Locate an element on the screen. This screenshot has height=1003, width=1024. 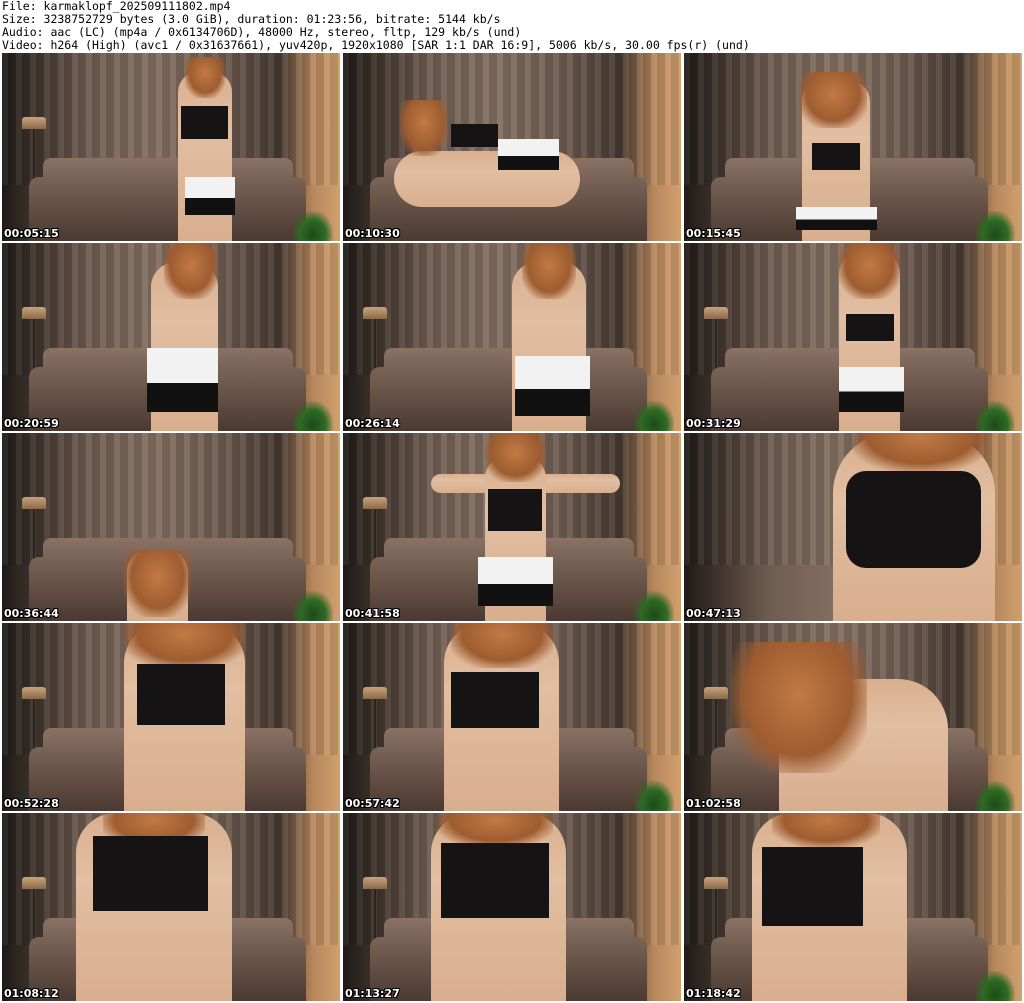
video-thumbnail: 01:08:12 is located at coordinates (171, 907).